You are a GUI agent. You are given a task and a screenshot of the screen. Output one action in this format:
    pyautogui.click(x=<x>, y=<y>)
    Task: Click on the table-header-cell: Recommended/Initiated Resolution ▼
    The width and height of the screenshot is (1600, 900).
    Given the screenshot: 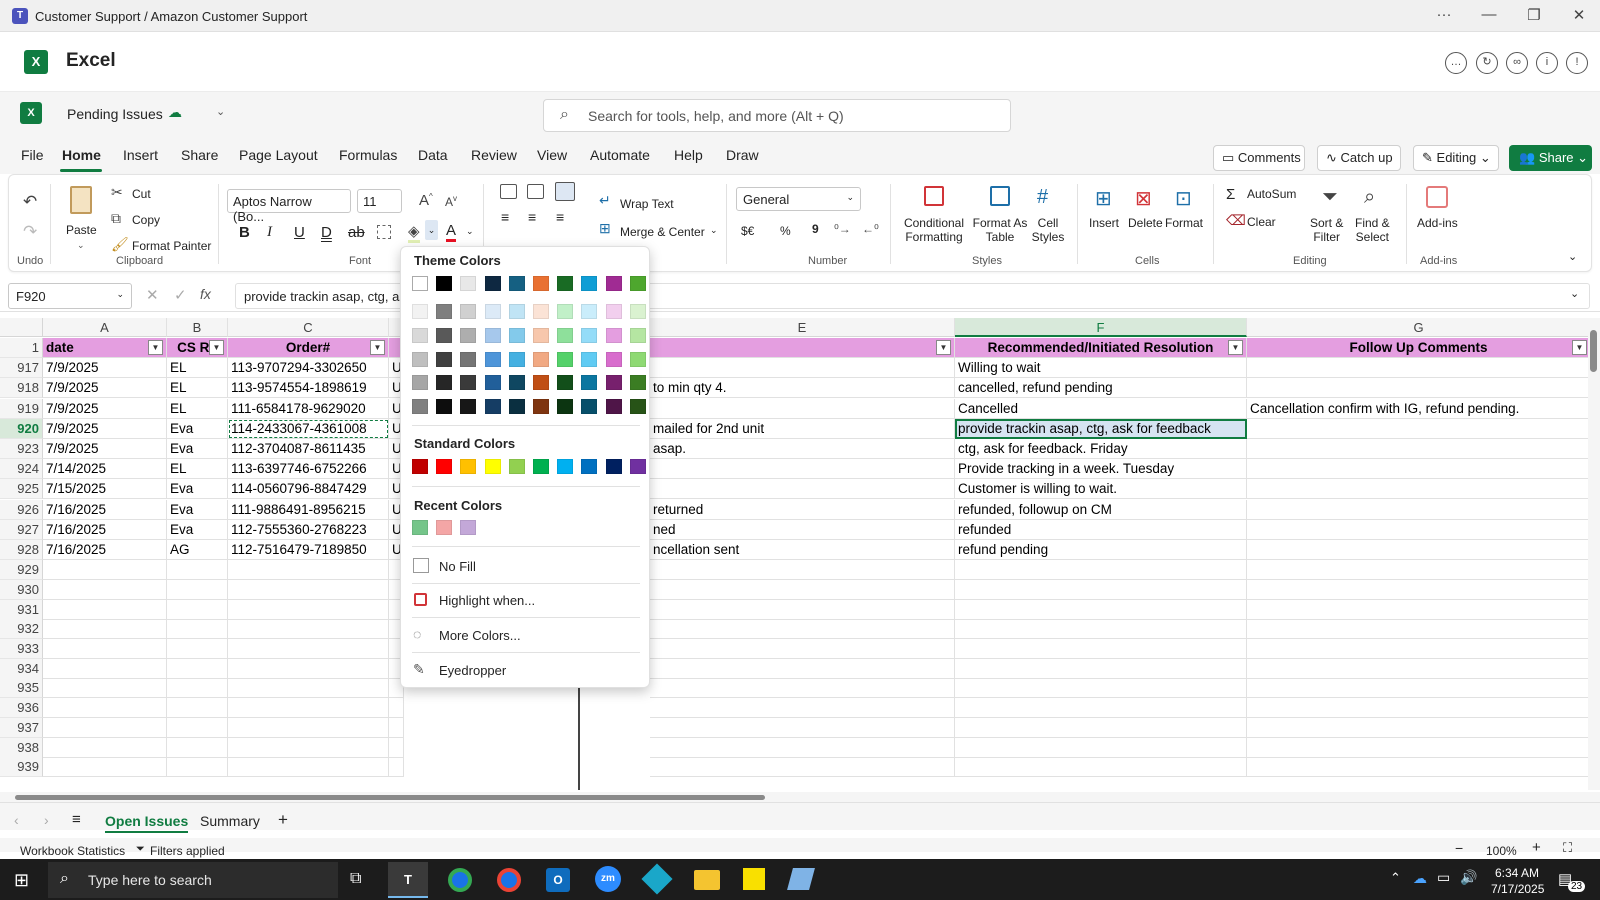 What is the action you would take?
    pyautogui.click(x=1101, y=348)
    